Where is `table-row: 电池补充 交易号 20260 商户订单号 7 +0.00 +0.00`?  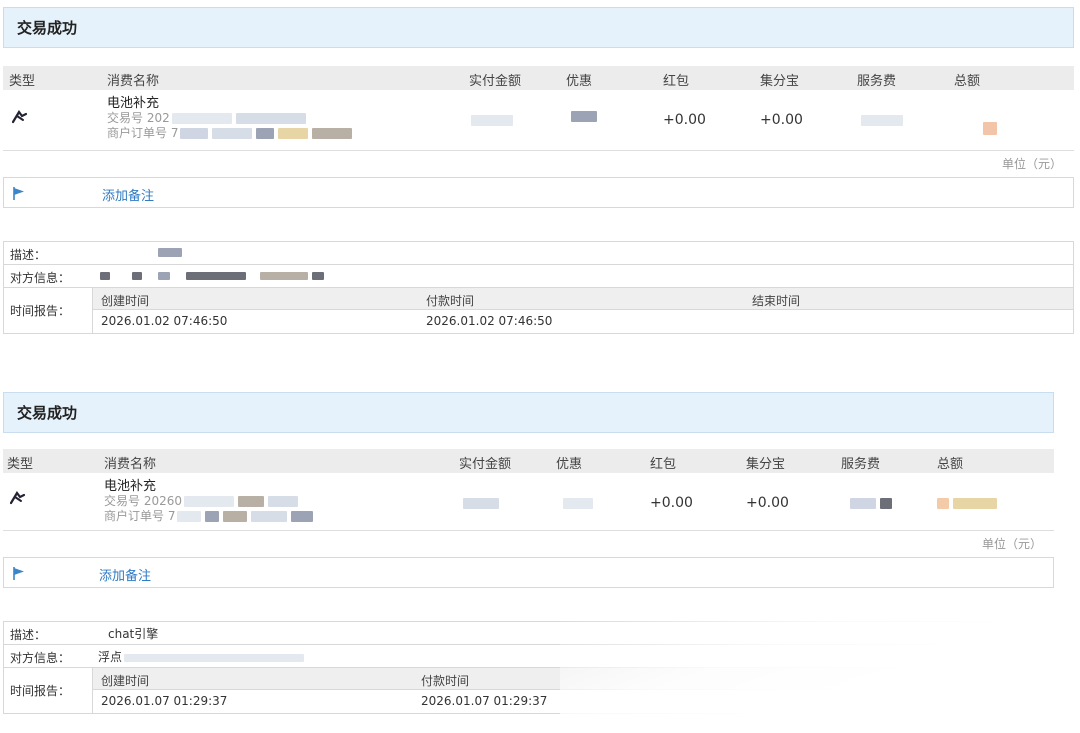 table-row: 电池补充 交易号 20260 商户订单号 7 +0.00 +0.00 is located at coordinates (528, 501).